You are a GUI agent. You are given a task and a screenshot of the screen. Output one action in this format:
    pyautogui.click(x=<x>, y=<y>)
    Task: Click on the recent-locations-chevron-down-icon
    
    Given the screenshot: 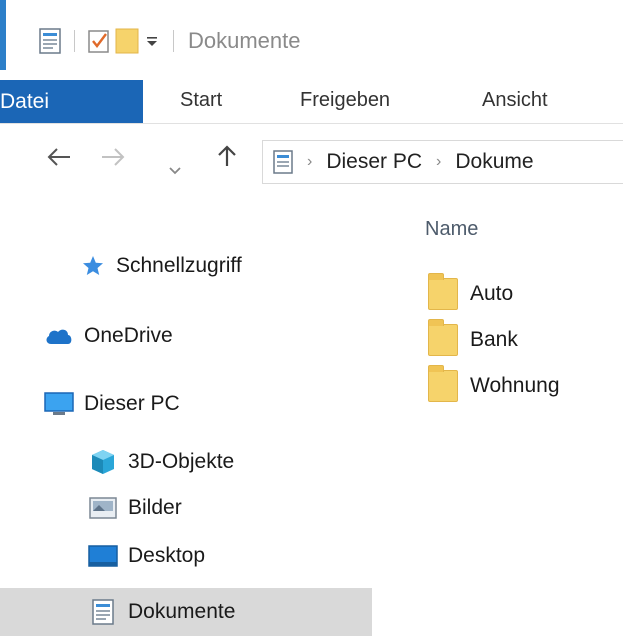 What is the action you would take?
    pyautogui.click(x=175, y=167)
    